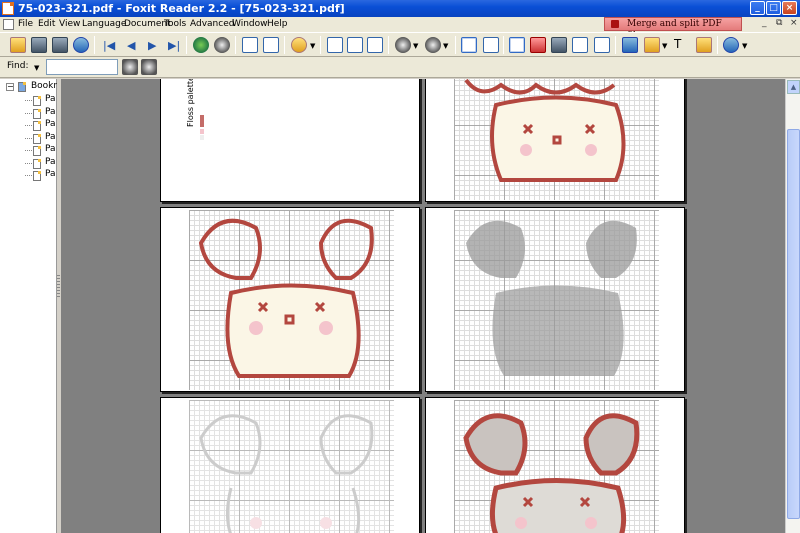  Describe the element at coordinates (29, 306) in the screenshot. I see `bookmarks-panel: − Bookn Pa Pa Pa Pa Pa Pa Pa` at that location.